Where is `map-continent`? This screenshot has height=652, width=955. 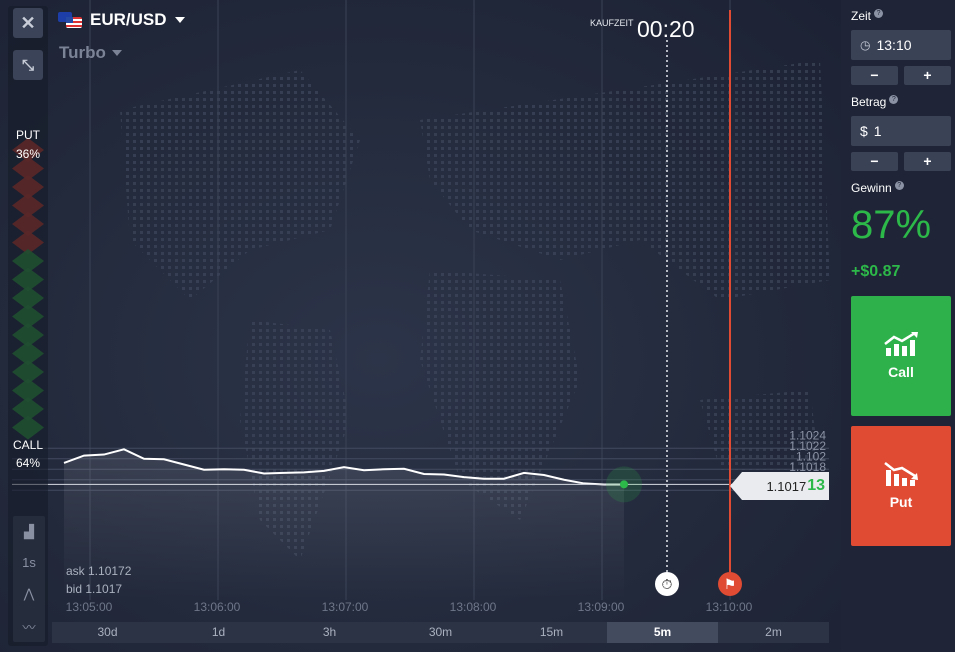 map-continent is located at coordinates (240, 185).